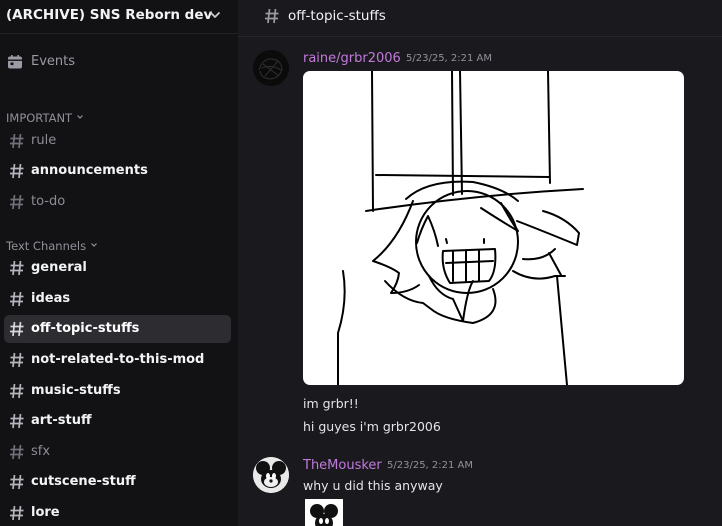 This screenshot has height=526, width=722. I want to click on sidebar-channel-music-stuffs: music-stuffs, so click(117, 391).